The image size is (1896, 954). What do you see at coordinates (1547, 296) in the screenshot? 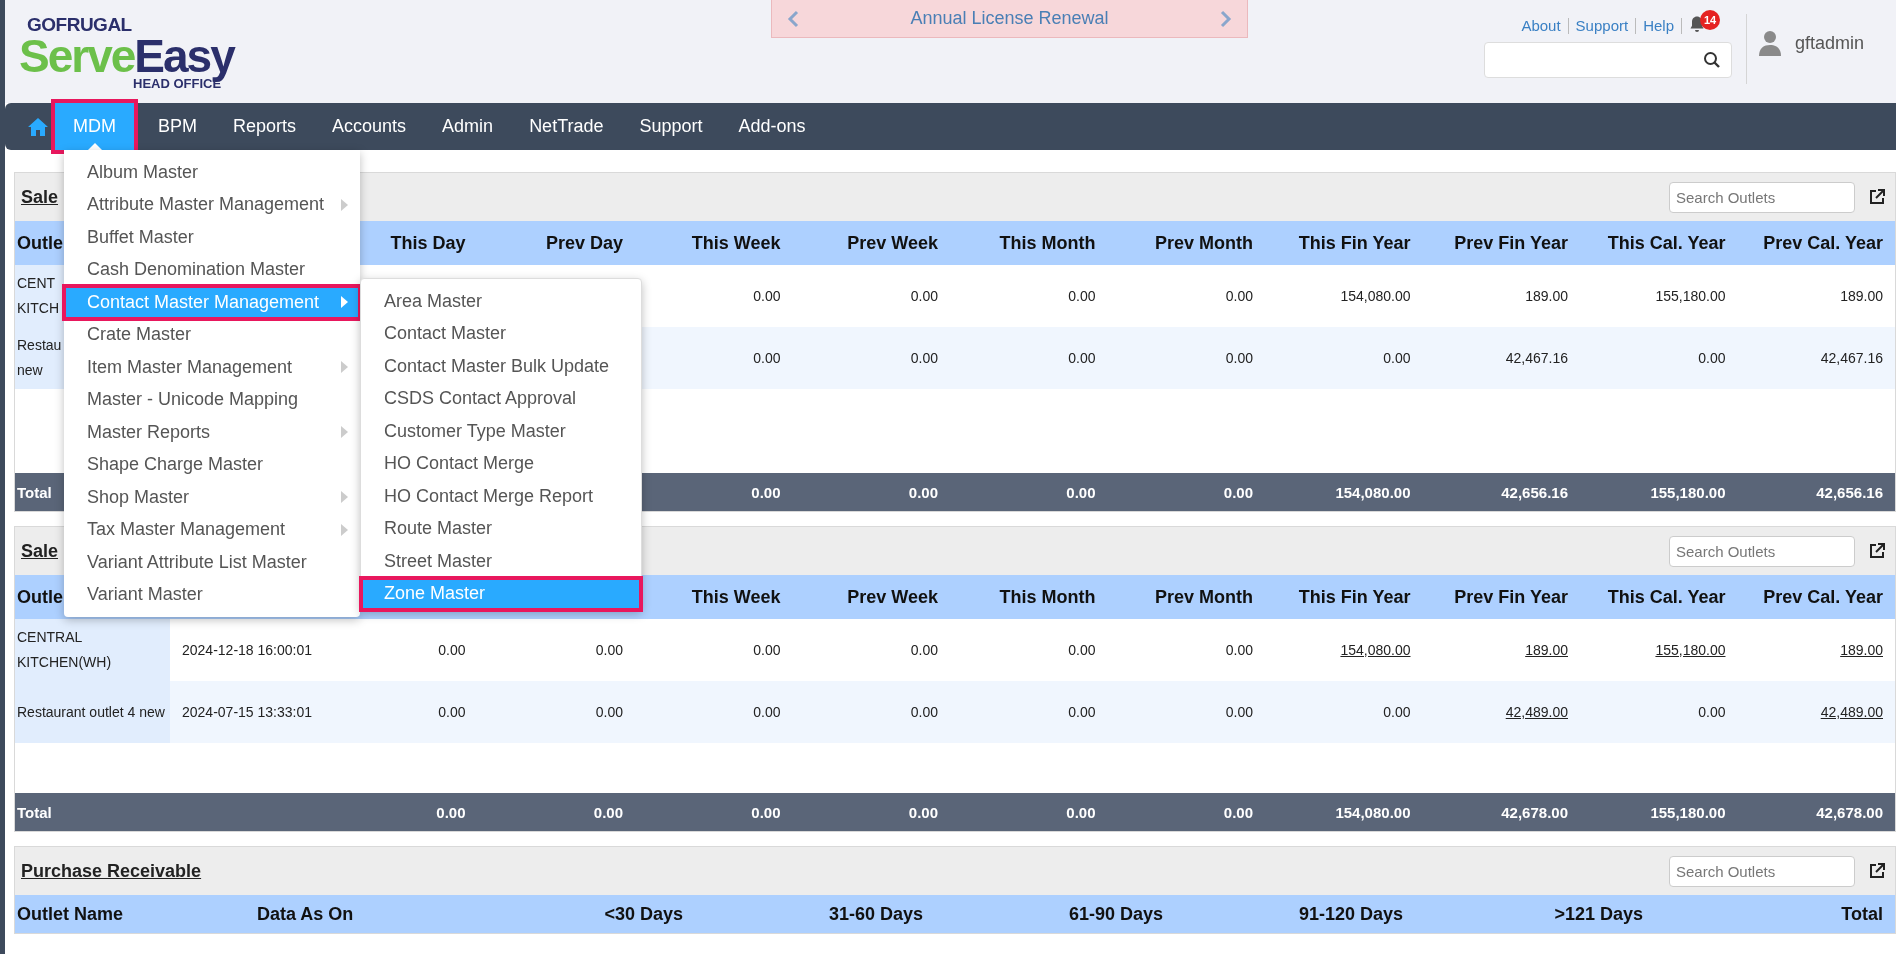
I see `table-cell-text: 189.00` at bounding box center [1547, 296].